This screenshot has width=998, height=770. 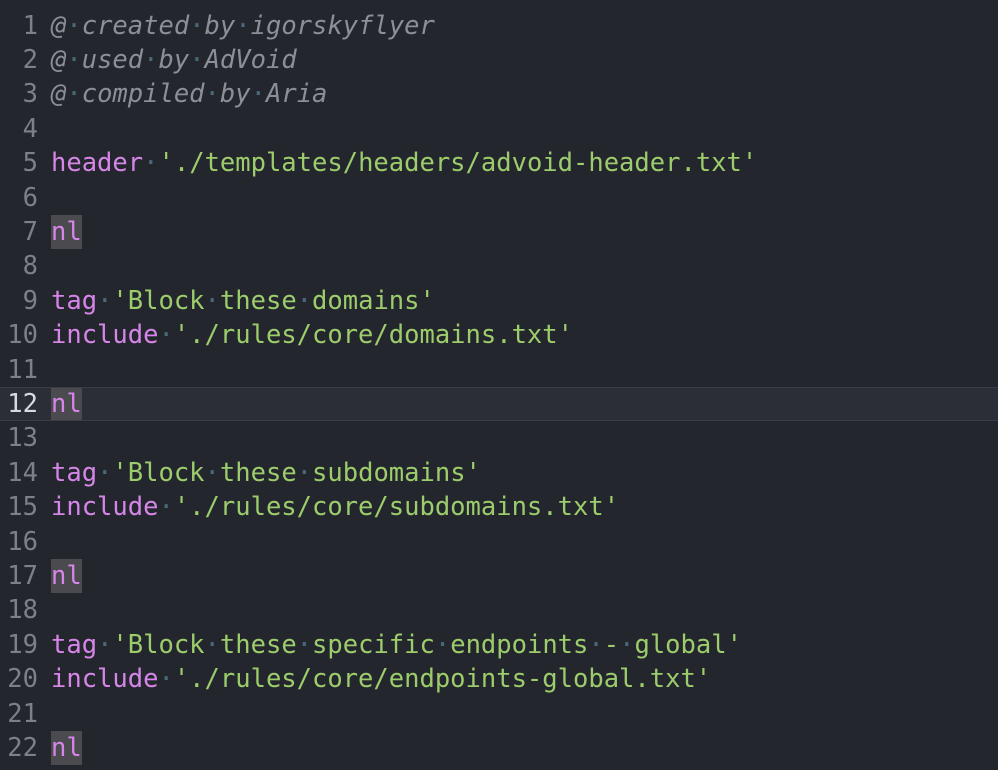 I want to click on line-number: 13, so click(x=22, y=438).